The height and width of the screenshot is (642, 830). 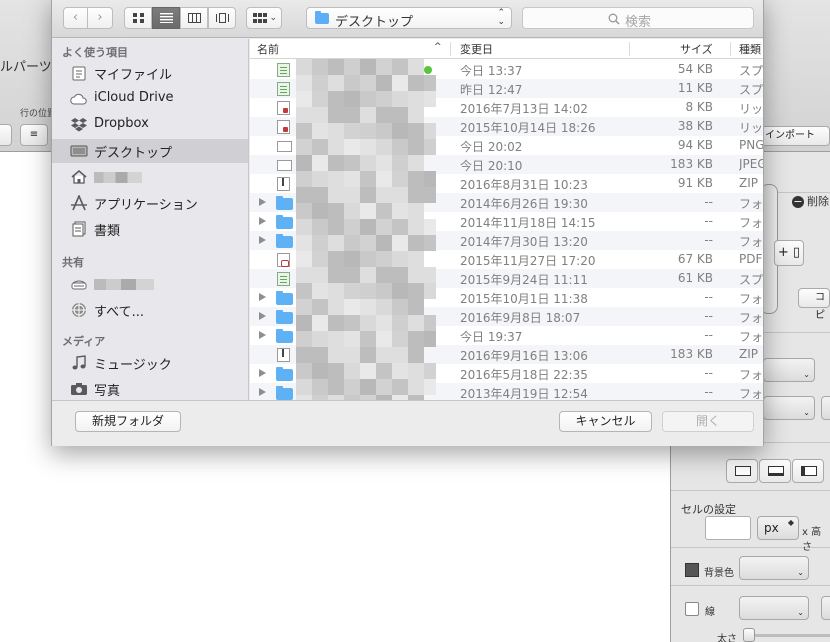 What do you see at coordinates (409, 18) in the screenshot?
I see `location-popup: デスクトップ ⌃ ⌄` at bounding box center [409, 18].